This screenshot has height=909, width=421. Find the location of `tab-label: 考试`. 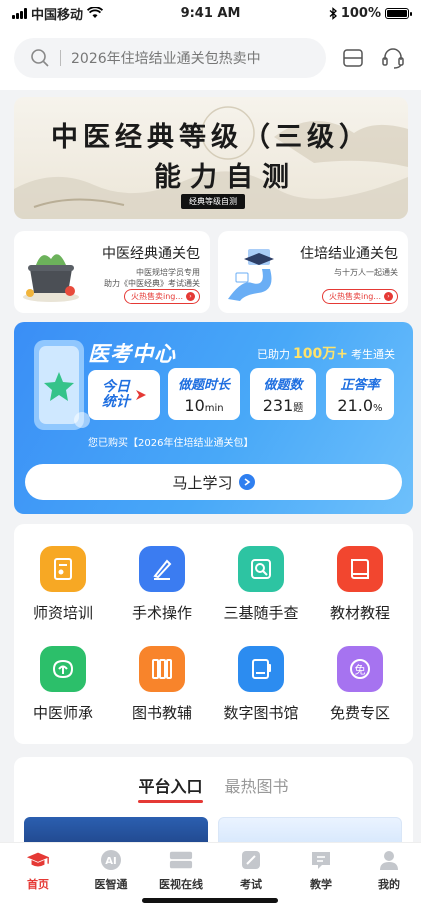

tab-label: 考试 is located at coordinates (251, 884).